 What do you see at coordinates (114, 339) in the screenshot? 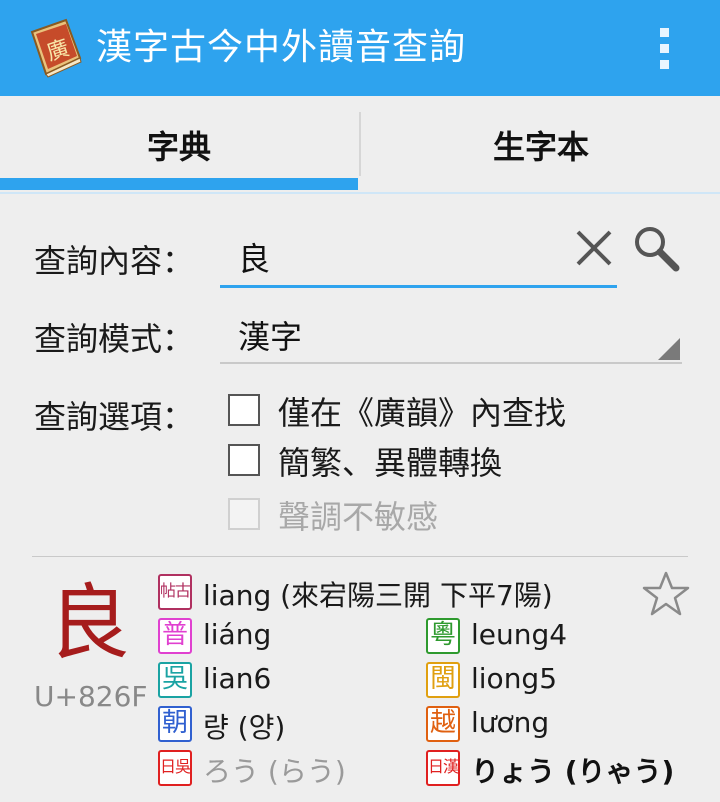
I see `mode-label: 查詢模式：` at bounding box center [114, 339].